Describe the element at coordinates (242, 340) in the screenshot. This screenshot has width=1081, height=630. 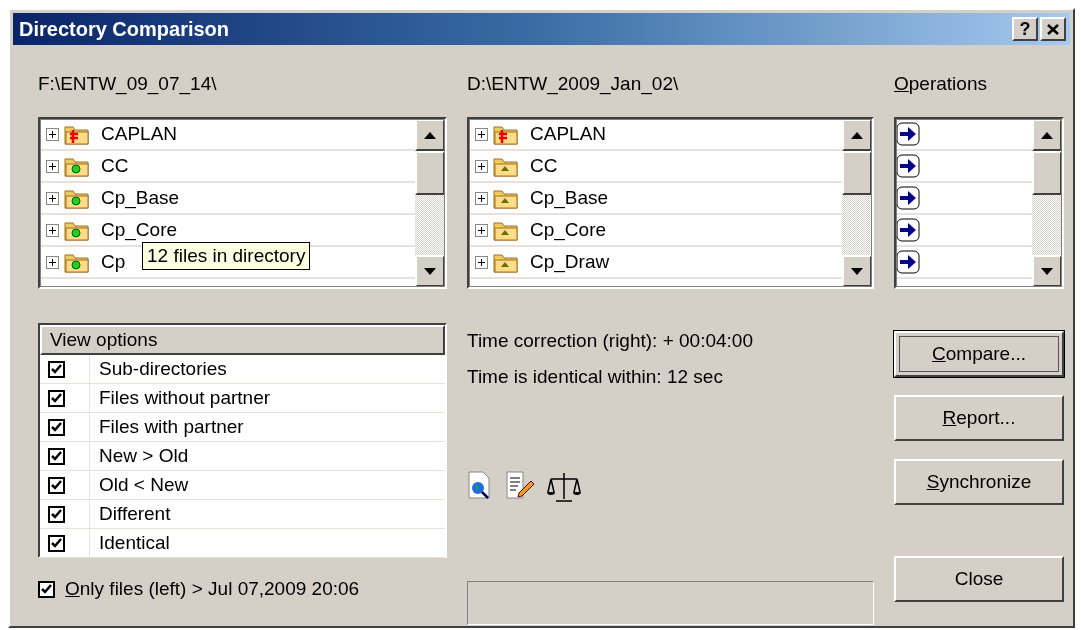
I see `column-header: View options` at that location.